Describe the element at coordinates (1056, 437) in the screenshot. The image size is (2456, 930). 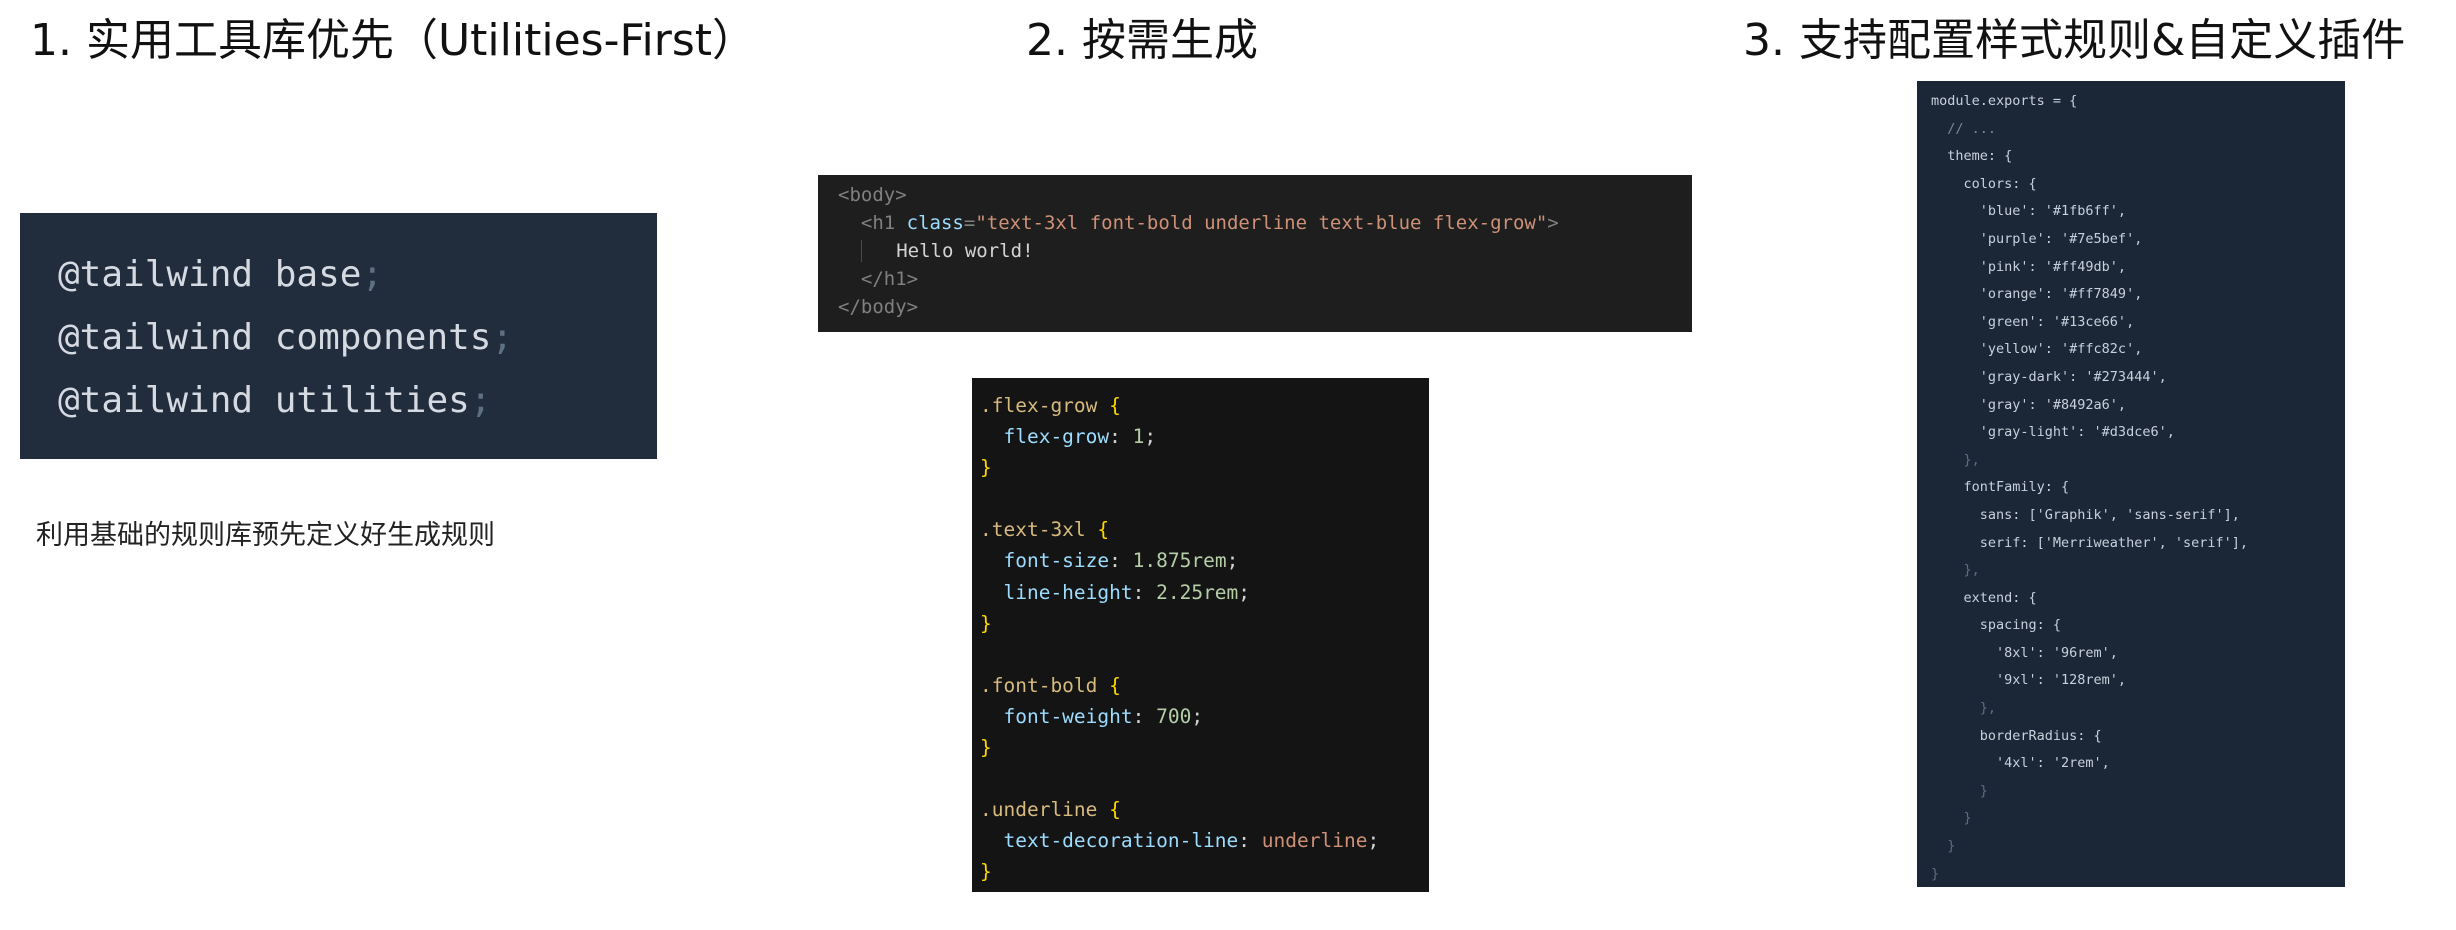
I see `css-property: flex-grow` at that location.